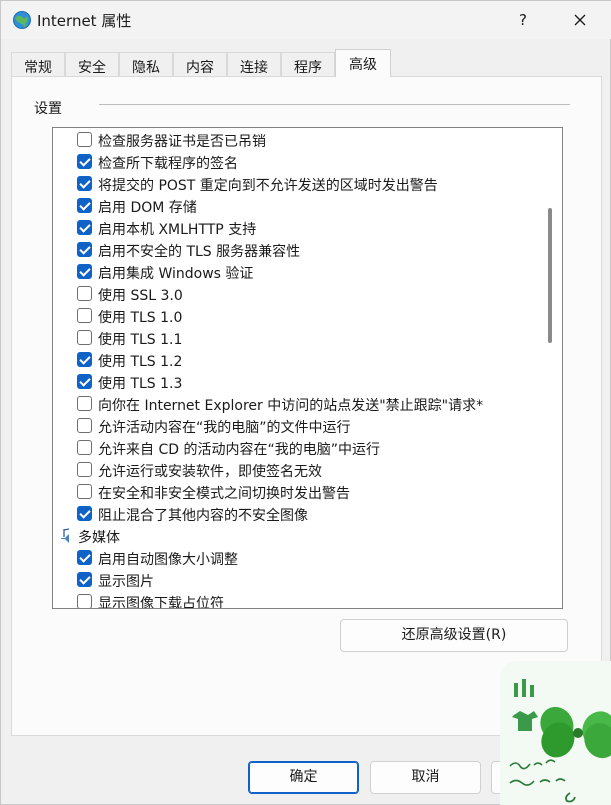  Describe the element at coordinates (254, 64) in the screenshot. I see `tab-connections: 连接` at that location.